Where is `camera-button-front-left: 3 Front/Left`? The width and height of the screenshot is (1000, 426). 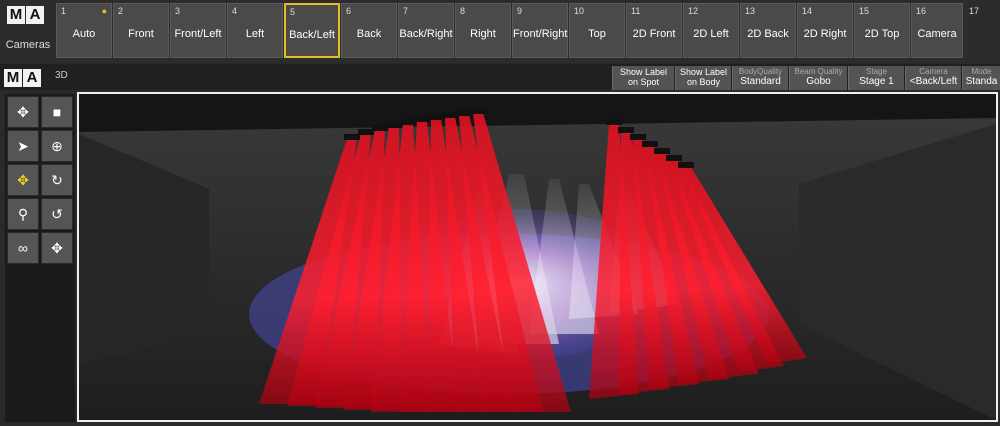
camera-button-front-left: 3 Front/Left is located at coordinates (198, 30).